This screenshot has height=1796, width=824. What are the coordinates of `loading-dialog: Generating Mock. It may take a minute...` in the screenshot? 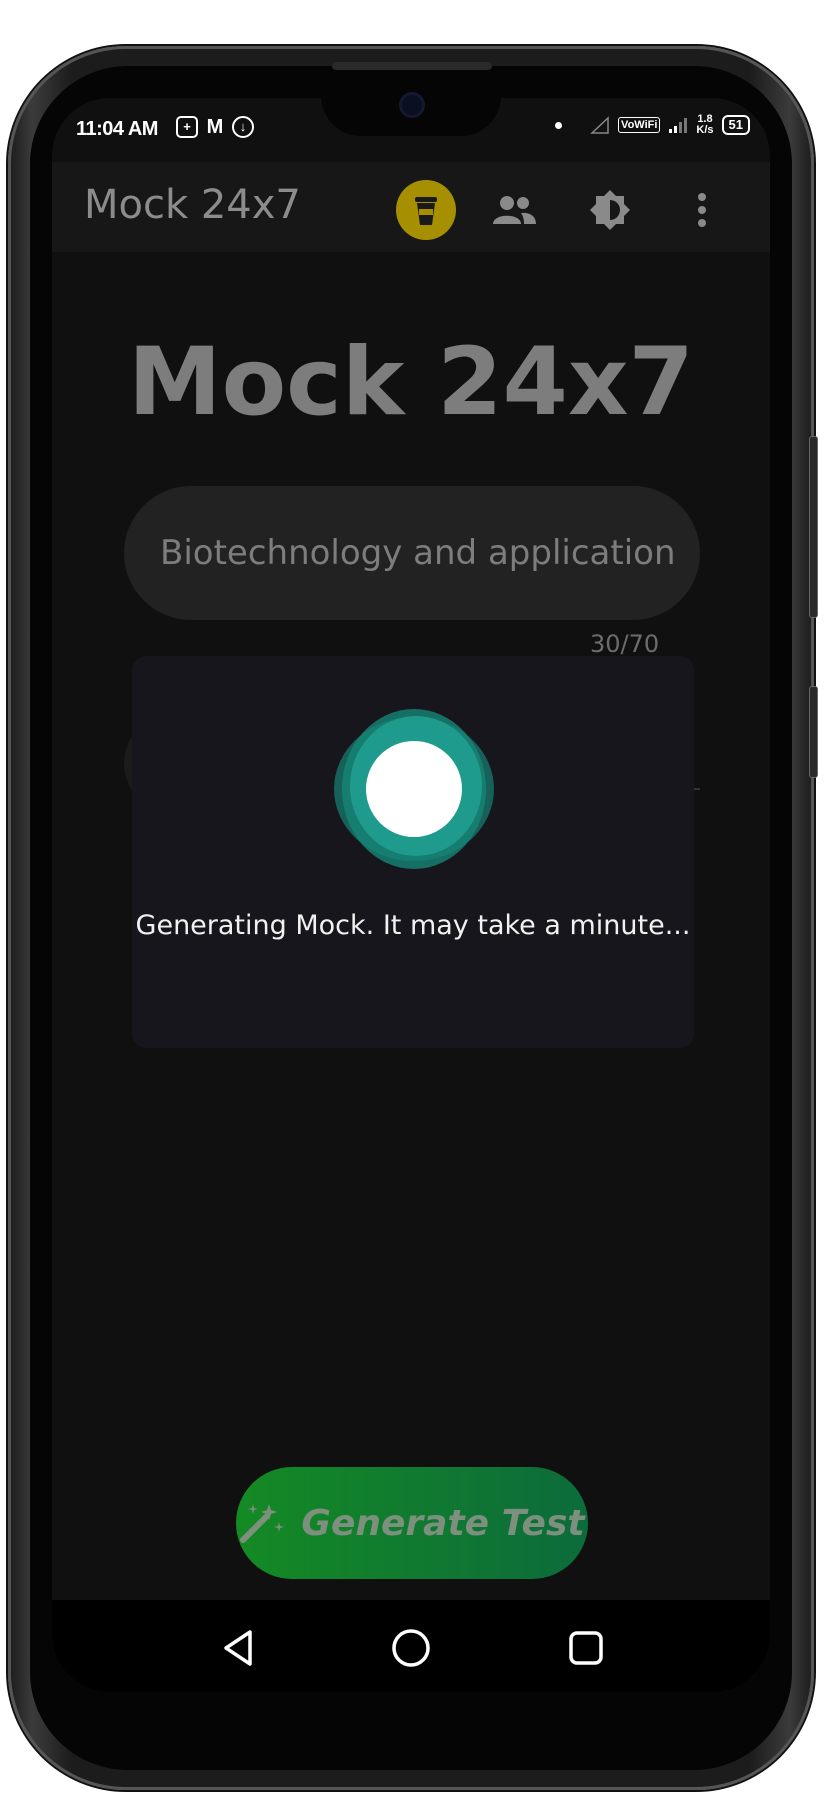 It's located at (413, 852).